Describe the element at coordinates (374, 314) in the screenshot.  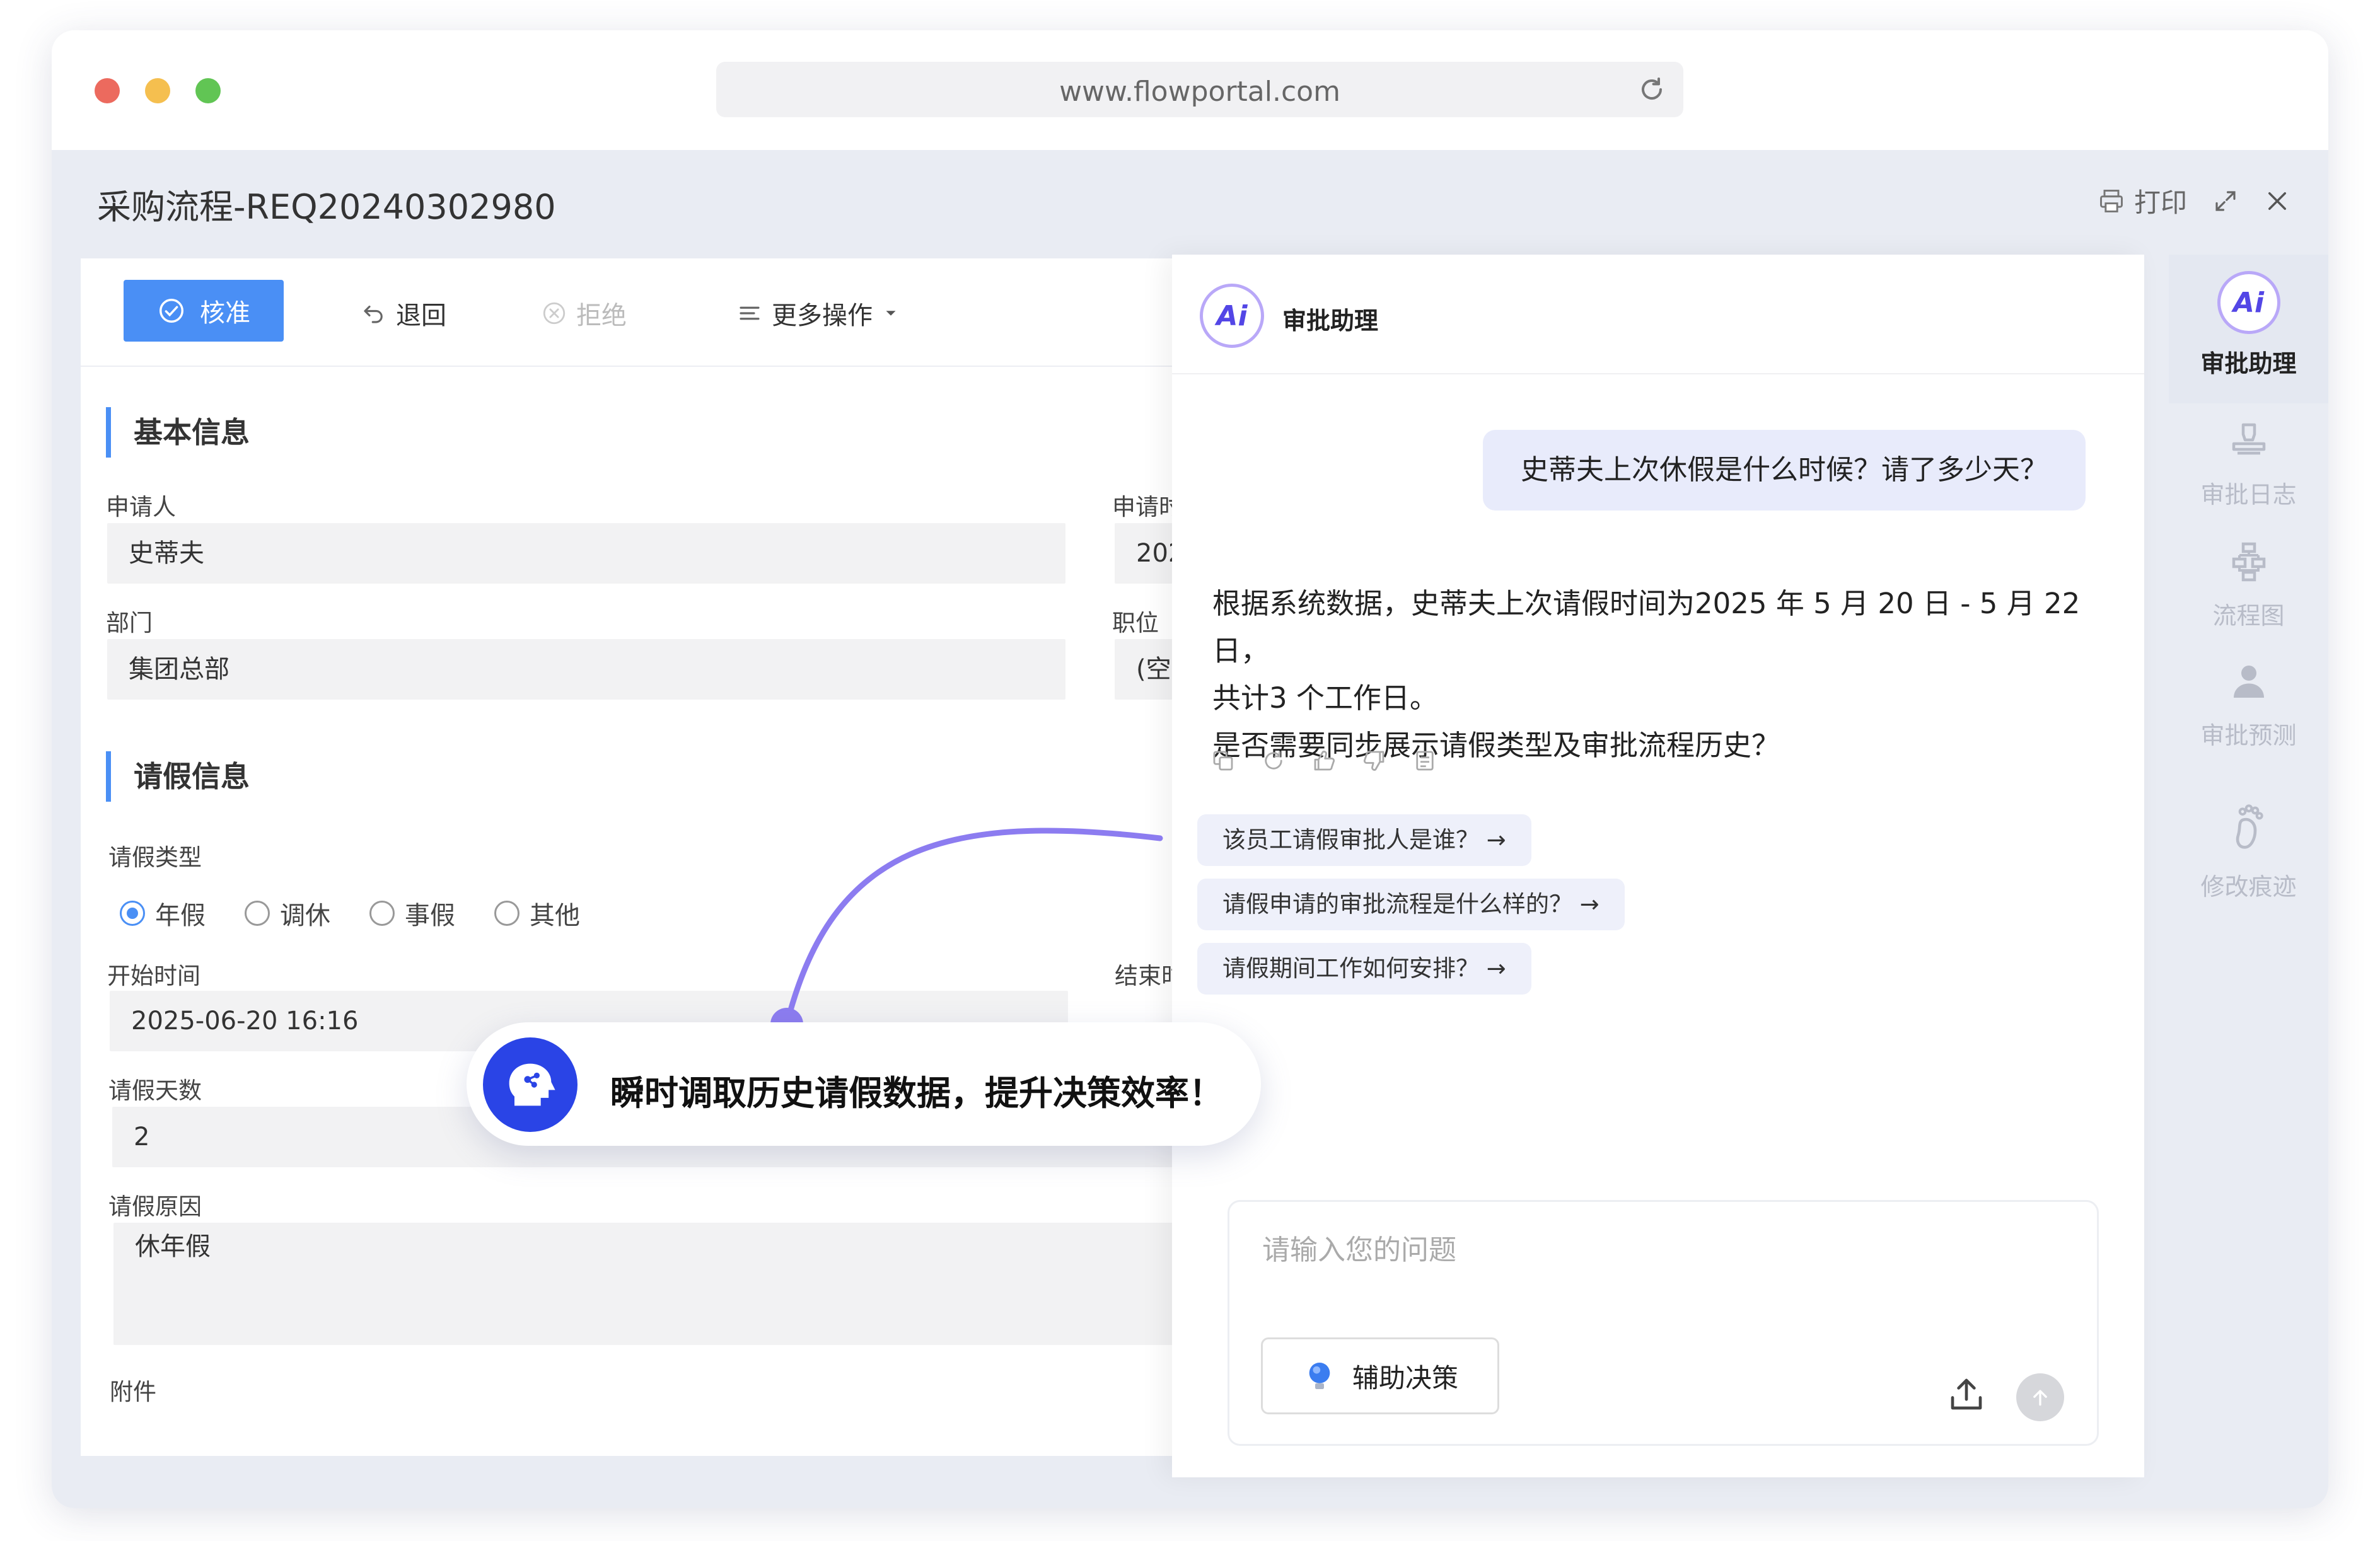
I see `return-arrow-icon` at that location.